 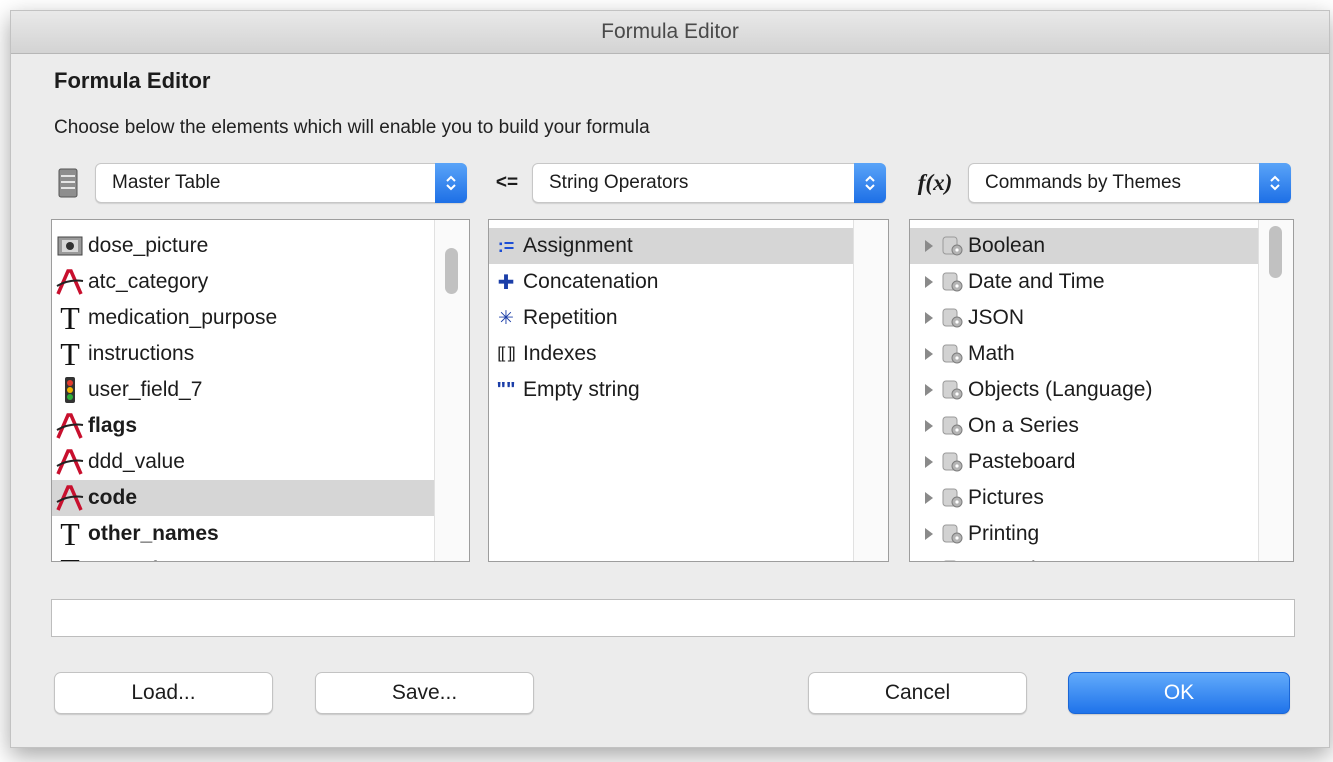 What do you see at coordinates (1275, 390) in the screenshot?
I see `commands-scrollbar` at bounding box center [1275, 390].